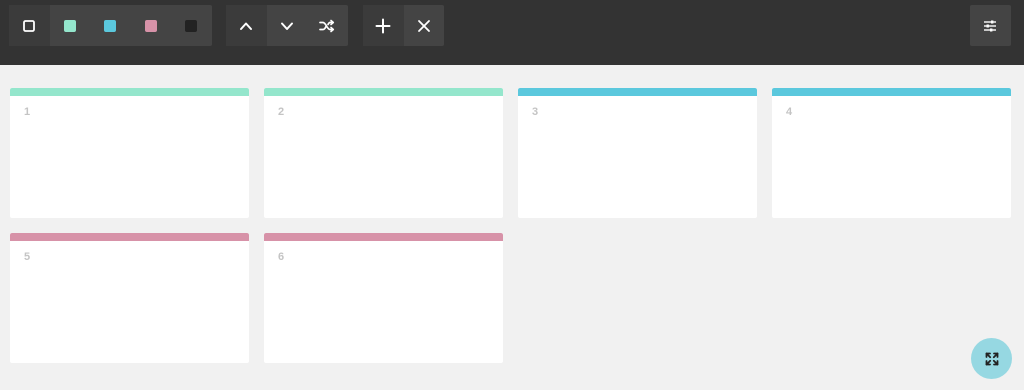  I want to click on move-up-button, so click(246, 25).